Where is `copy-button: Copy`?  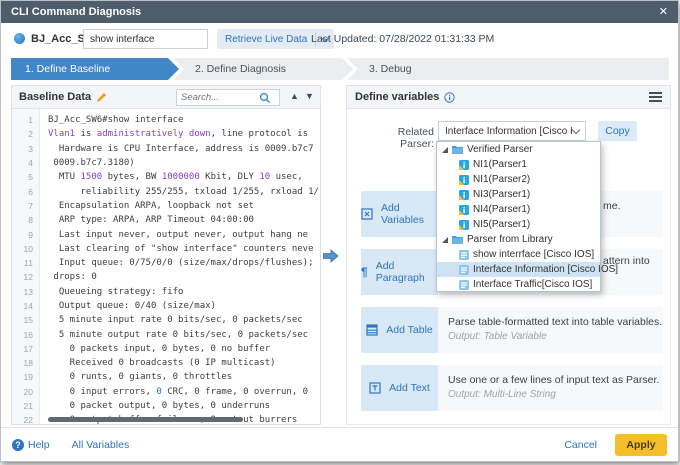 copy-button: Copy is located at coordinates (617, 131).